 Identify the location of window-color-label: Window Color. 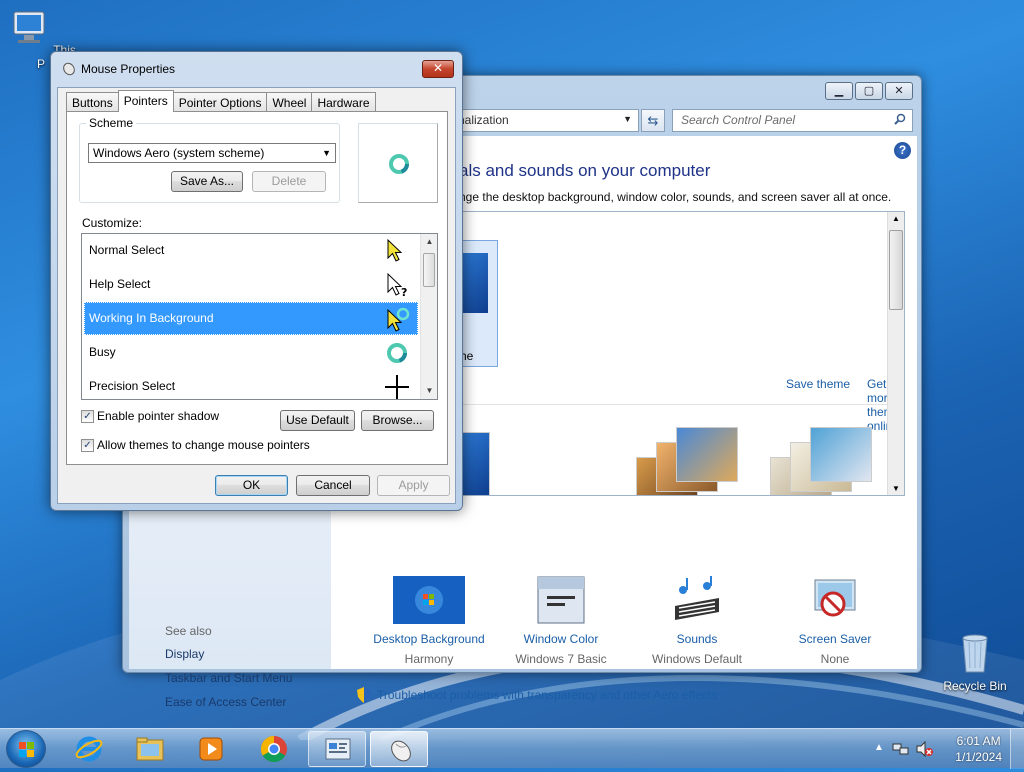
(561, 639).